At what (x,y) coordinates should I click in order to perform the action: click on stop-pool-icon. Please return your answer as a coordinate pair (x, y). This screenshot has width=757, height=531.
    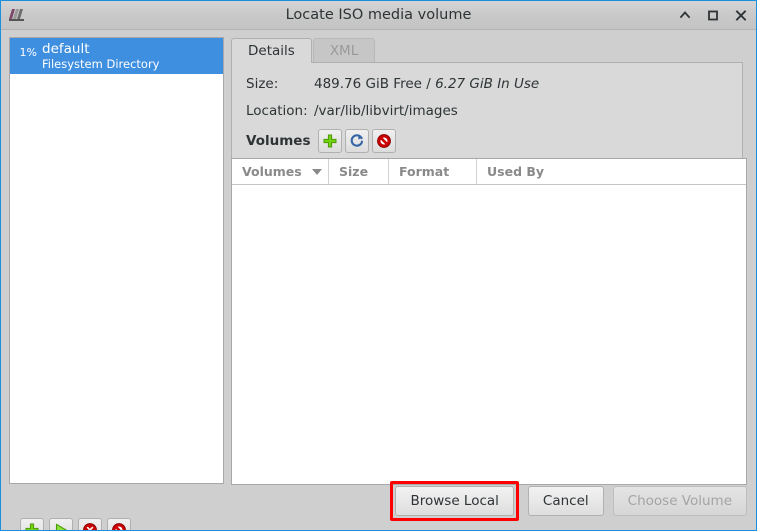
    Looking at the image, I should click on (90, 524).